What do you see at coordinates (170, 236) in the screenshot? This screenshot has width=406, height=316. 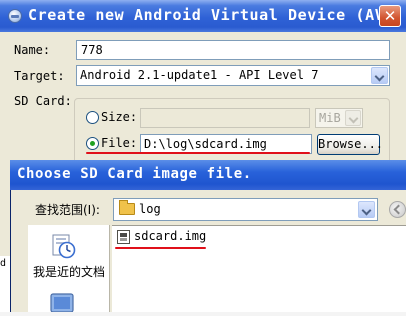 I see `file-item-name: sdcard.img` at bounding box center [170, 236].